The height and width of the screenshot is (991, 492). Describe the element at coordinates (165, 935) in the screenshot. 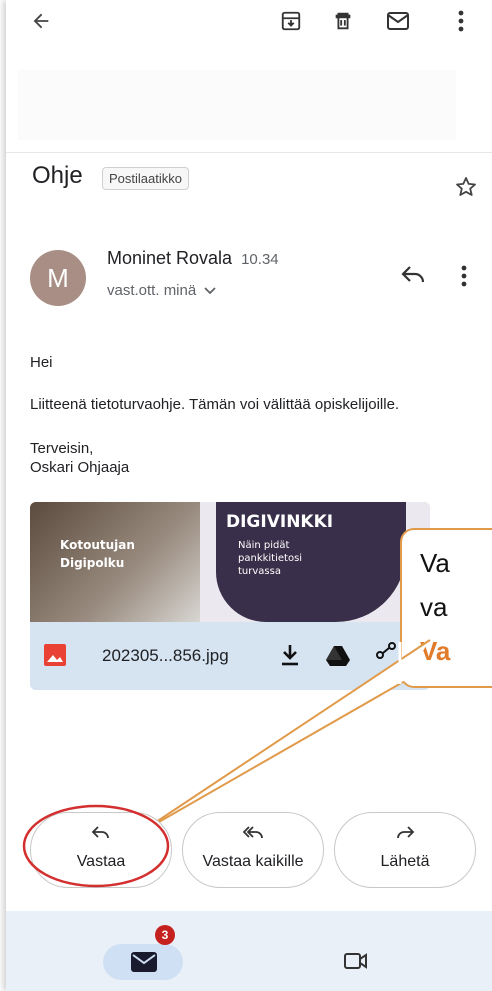

I see `unread-badge: 3` at that location.